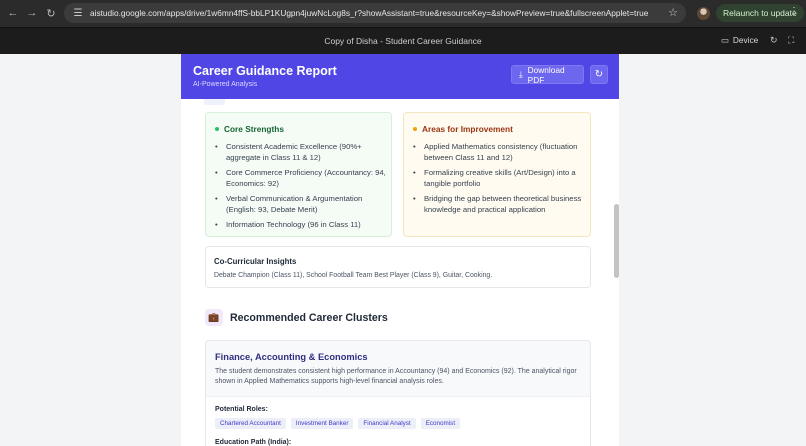 This screenshot has width=806, height=446. What do you see at coordinates (265, 71) in the screenshot?
I see `report-title: Career Guidance Report` at bounding box center [265, 71].